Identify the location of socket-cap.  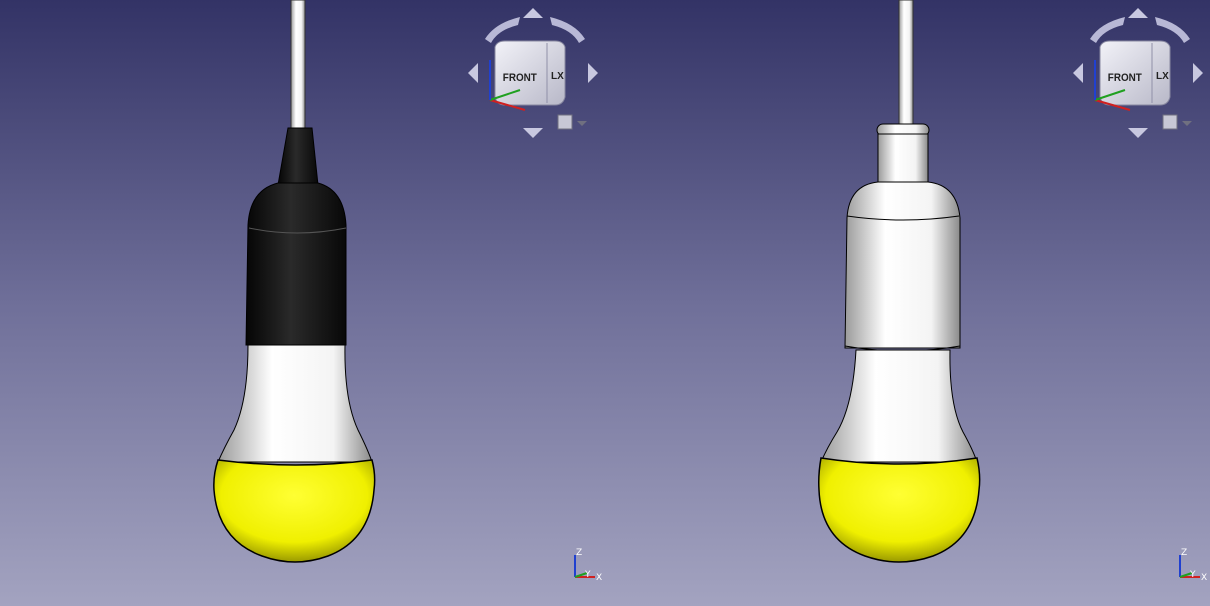
(298, 156).